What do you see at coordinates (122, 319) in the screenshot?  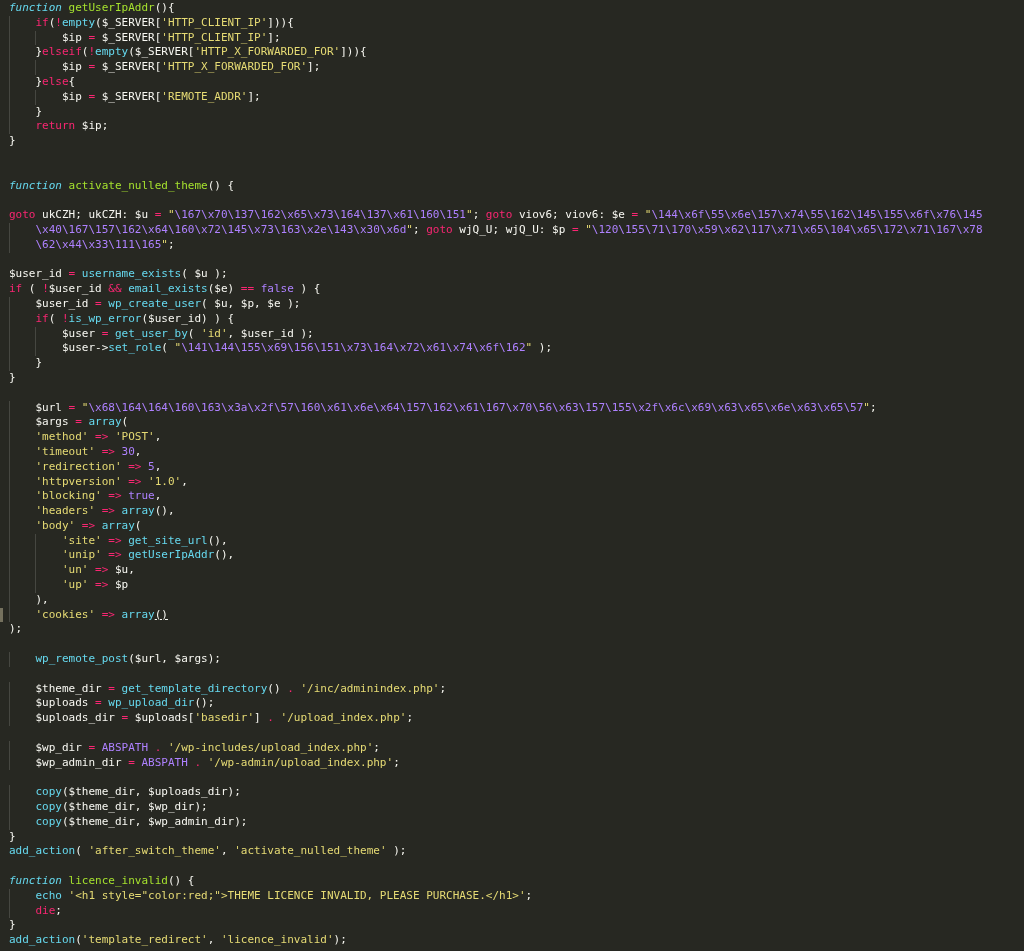 I see `code-line: if( !is_wp_error($user_id) ) {` at bounding box center [122, 319].